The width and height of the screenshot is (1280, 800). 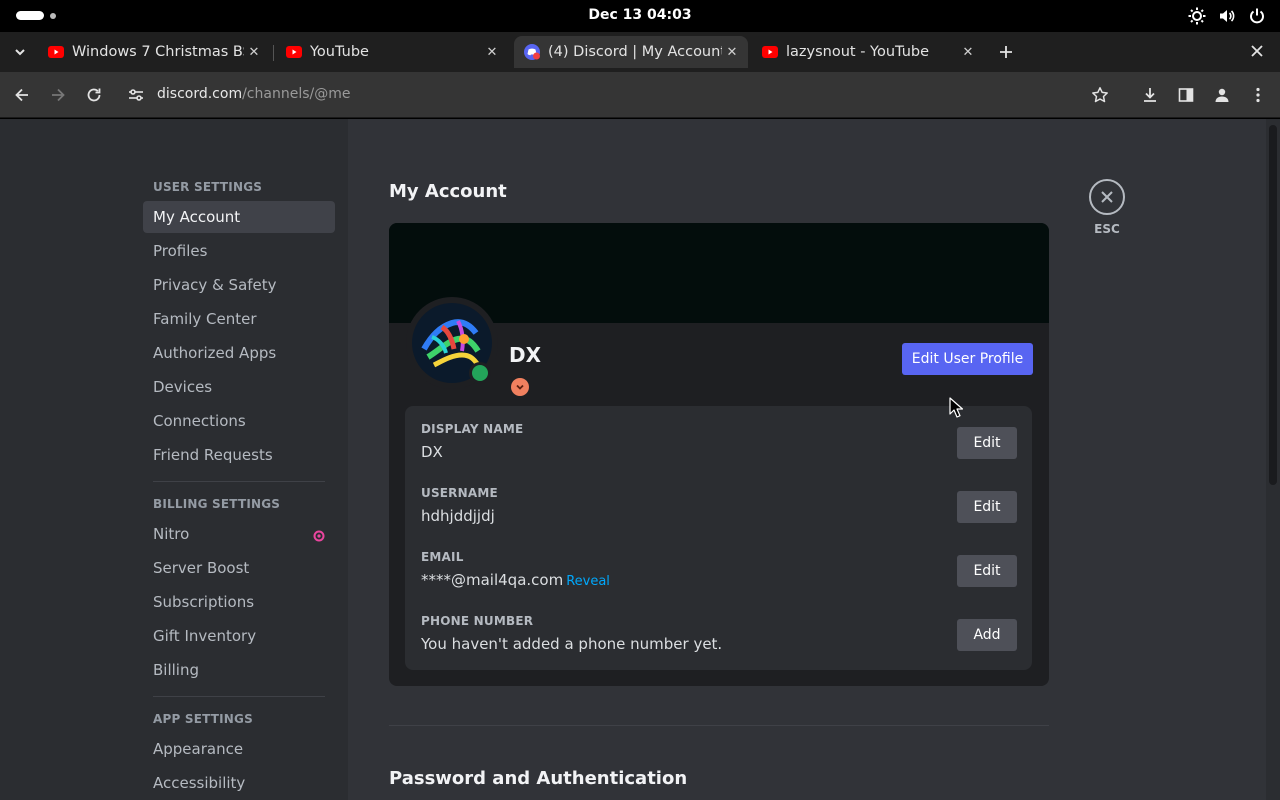 I want to click on close-window-icon, so click(x=1257, y=51).